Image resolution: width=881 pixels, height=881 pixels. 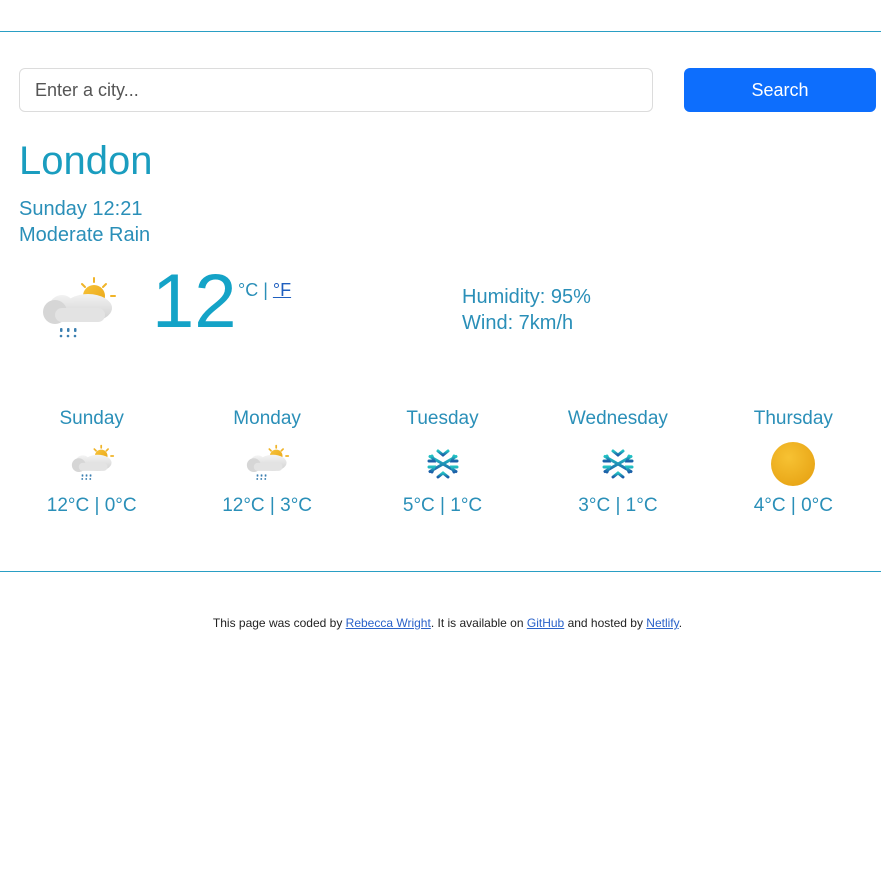 What do you see at coordinates (248, 290) in the screenshot?
I see `celsius-label: °C` at bounding box center [248, 290].